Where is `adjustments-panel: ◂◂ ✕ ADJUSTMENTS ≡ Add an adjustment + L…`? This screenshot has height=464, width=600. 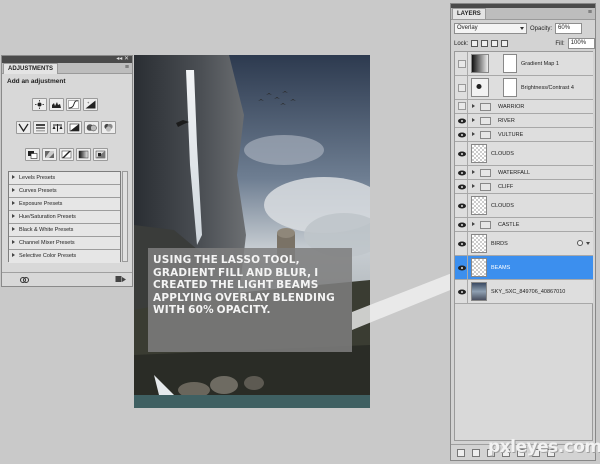
adjustments-panel: ◂◂ ✕ ADJUSTMENTS ≡ Add an adjustment + L… is located at coordinates (67, 171).